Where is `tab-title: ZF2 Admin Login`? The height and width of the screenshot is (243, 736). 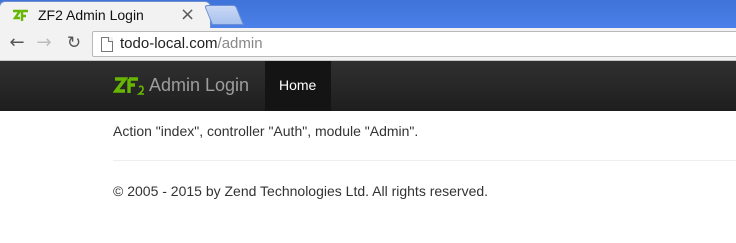 tab-title: ZF2 Admin Login is located at coordinates (91, 15).